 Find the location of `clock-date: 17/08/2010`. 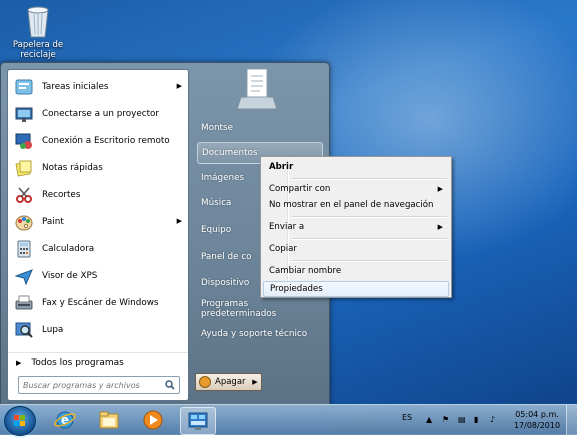

clock-date: 17/08/2010 is located at coordinates (537, 425).